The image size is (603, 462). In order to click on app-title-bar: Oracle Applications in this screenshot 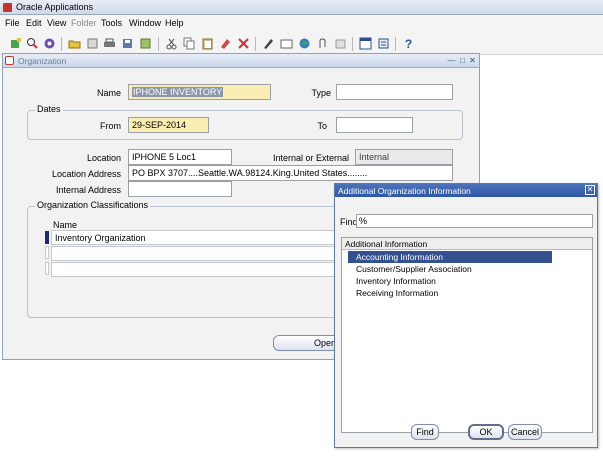, I will do `click(301, 7)`.